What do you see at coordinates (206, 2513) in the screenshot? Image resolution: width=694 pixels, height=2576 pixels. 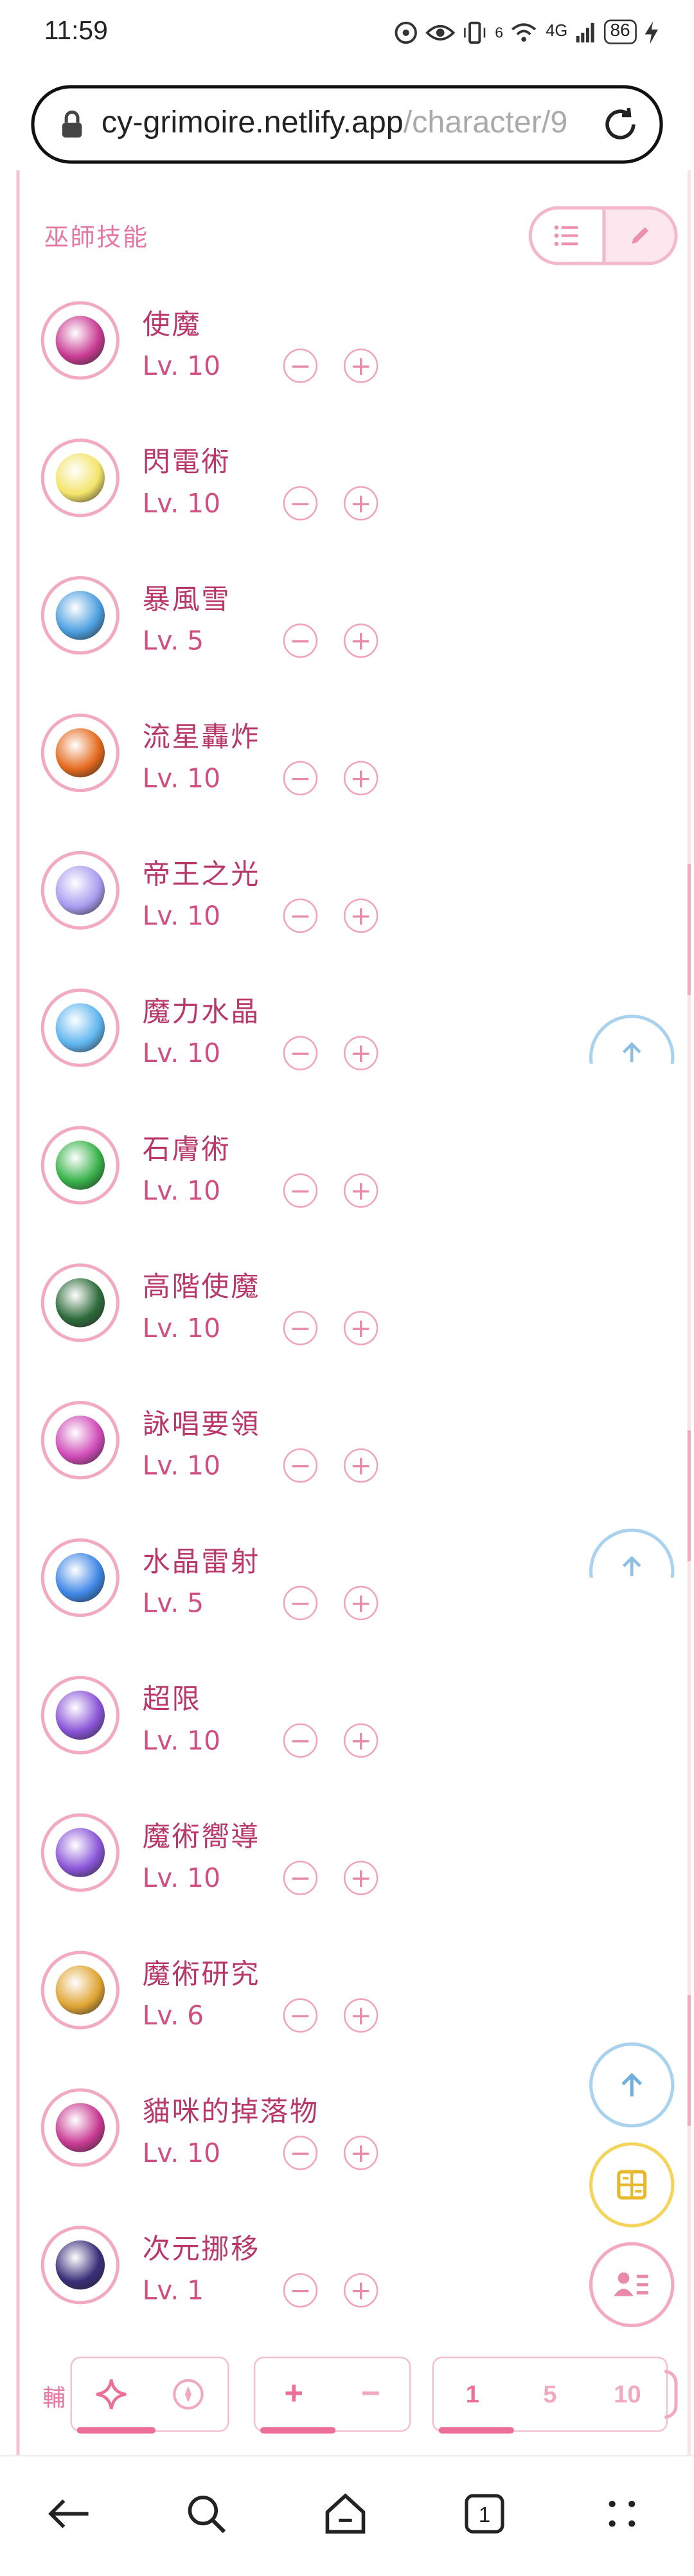 I see `search-button` at bounding box center [206, 2513].